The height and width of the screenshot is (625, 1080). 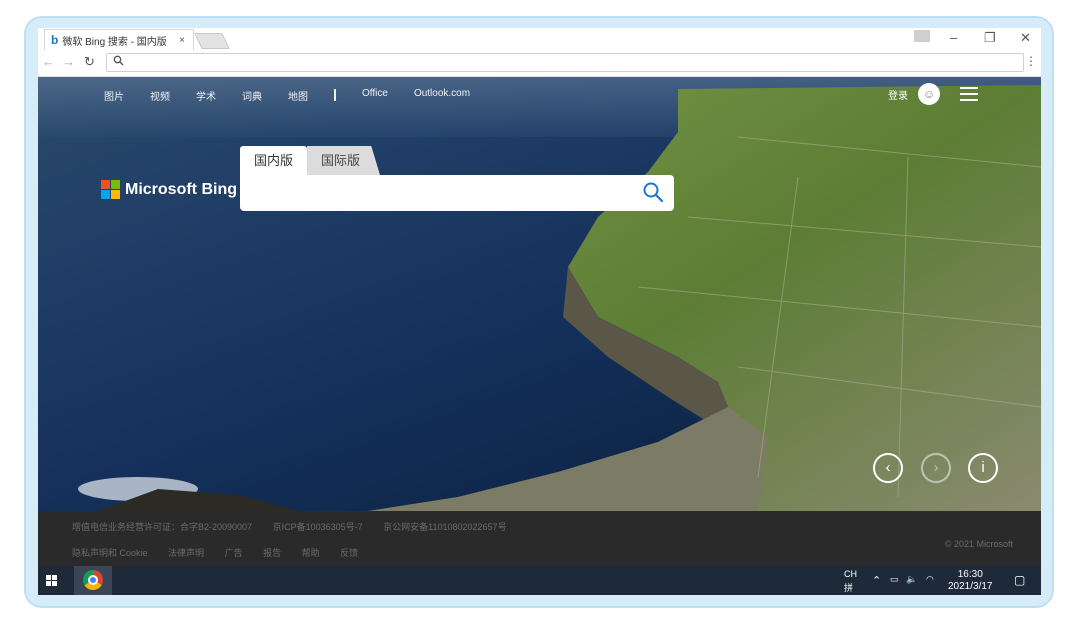 I want to click on tab-strip: b 微软 Bing 搜索 - 国内版 × – ❐ ✕, so click(x=539, y=39).